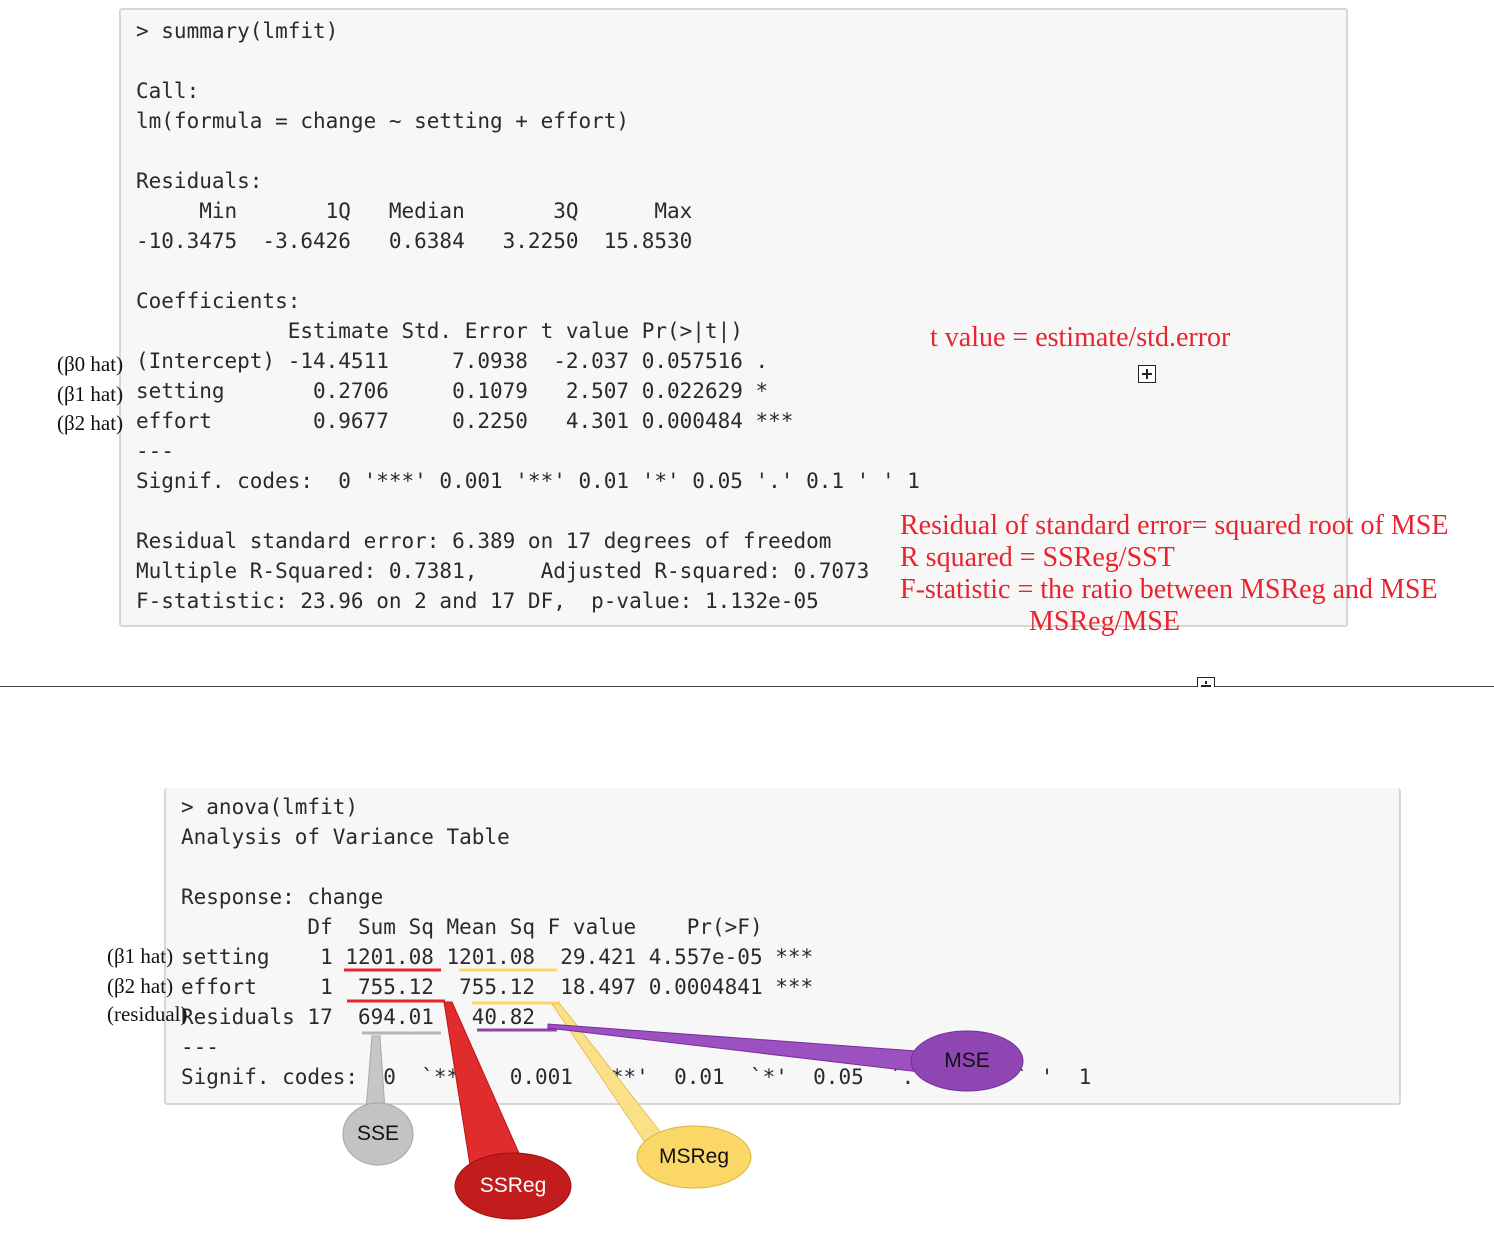  What do you see at coordinates (483, 1083) in the screenshot?
I see `ssreg-pointer` at bounding box center [483, 1083].